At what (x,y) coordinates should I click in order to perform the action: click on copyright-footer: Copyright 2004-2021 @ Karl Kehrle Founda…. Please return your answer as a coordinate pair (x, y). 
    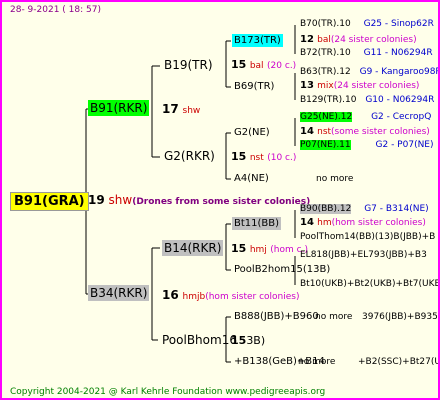
    Looking at the image, I should click on (168, 392).